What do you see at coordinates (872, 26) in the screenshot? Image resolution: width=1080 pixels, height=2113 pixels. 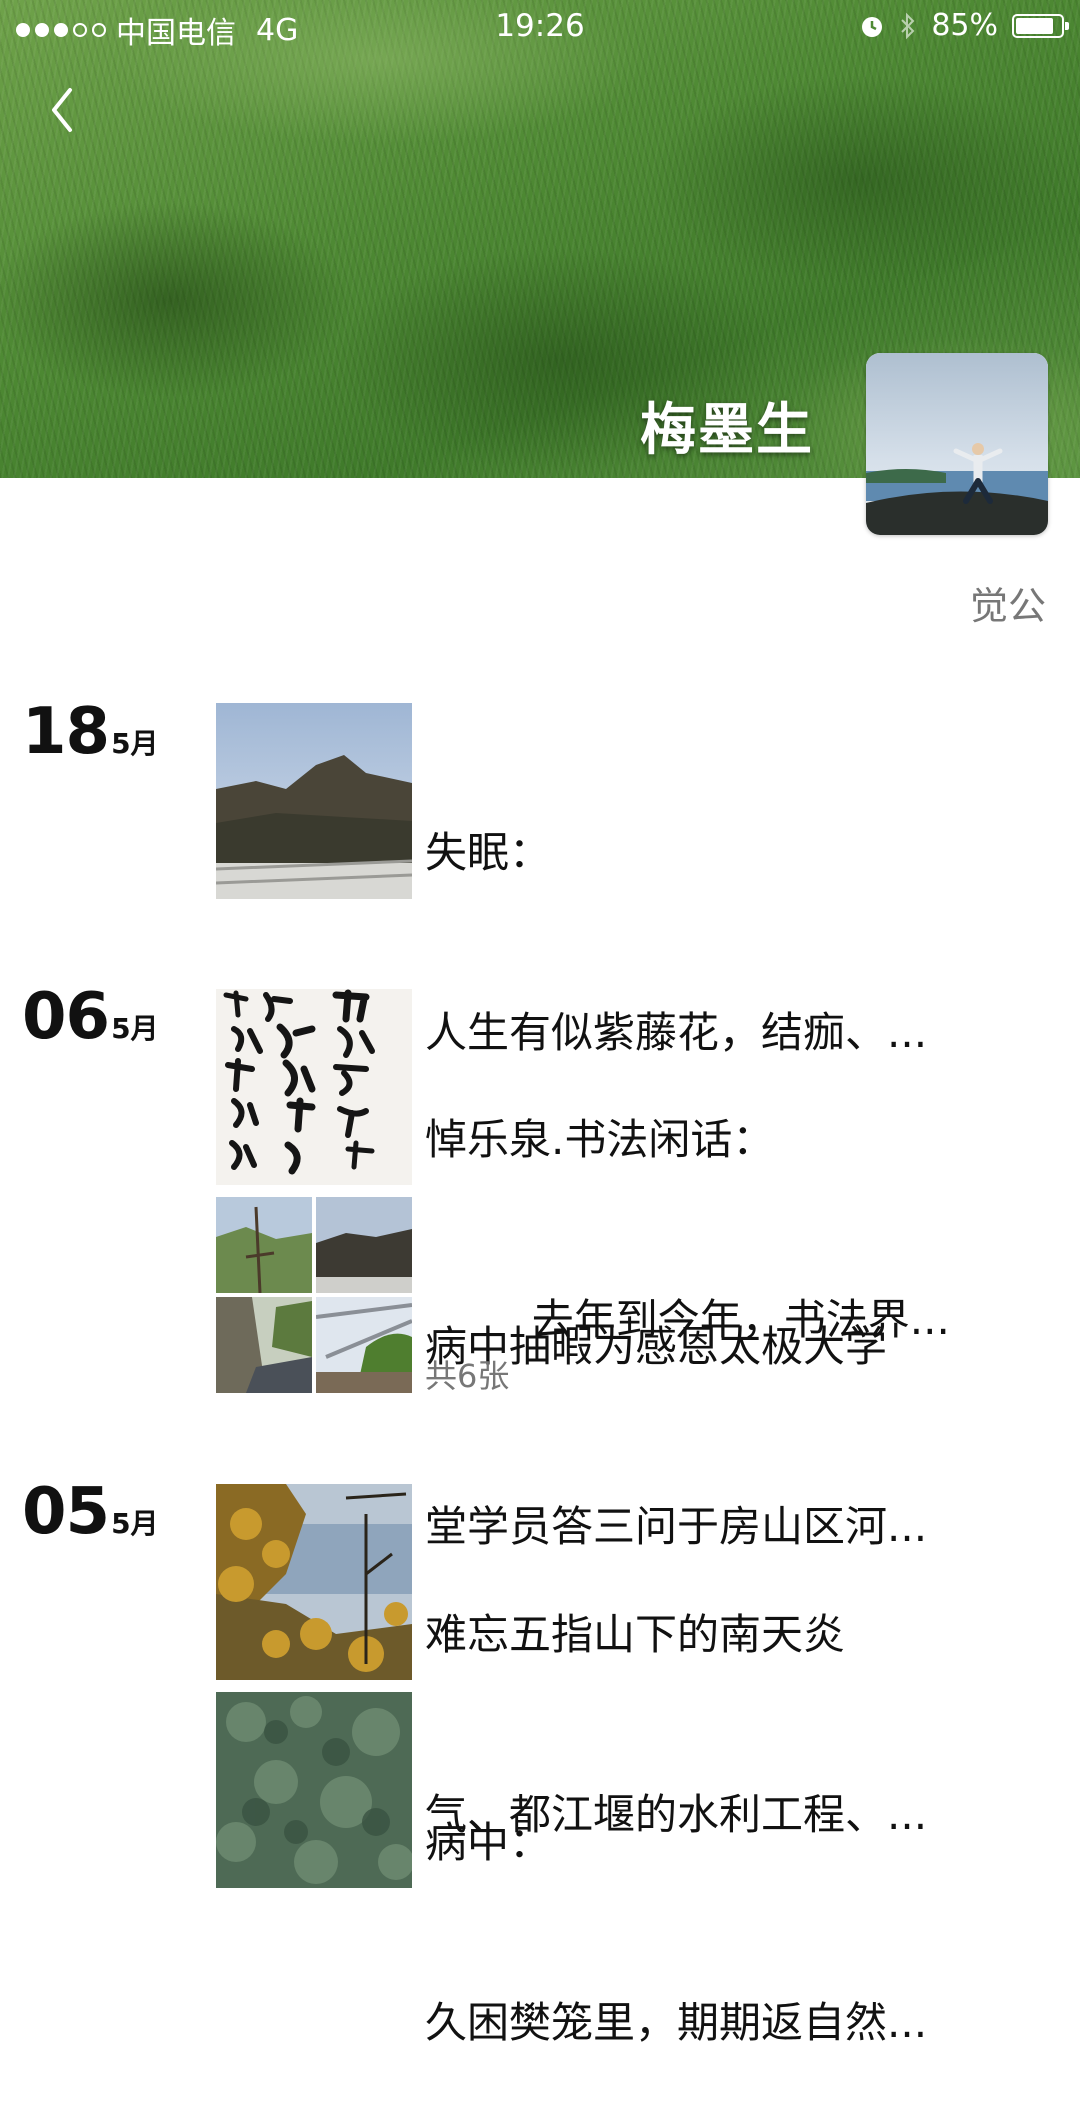 I see `alarm-icon` at bounding box center [872, 26].